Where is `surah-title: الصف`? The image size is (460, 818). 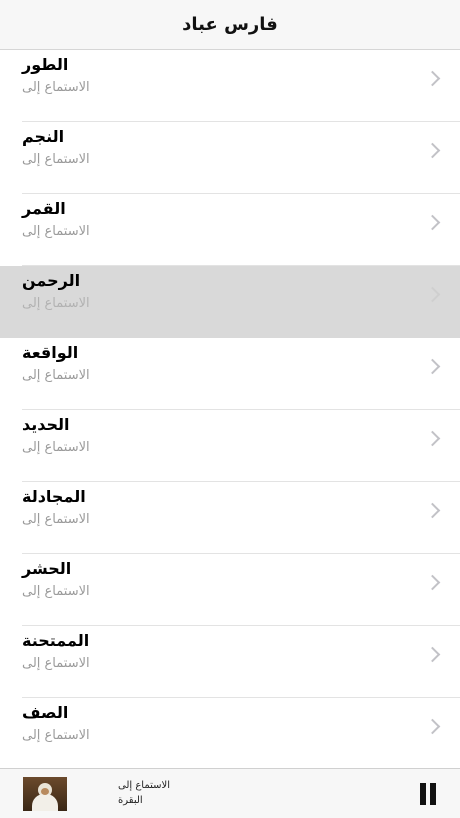
surah-title: الصف is located at coordinates (45, 712).